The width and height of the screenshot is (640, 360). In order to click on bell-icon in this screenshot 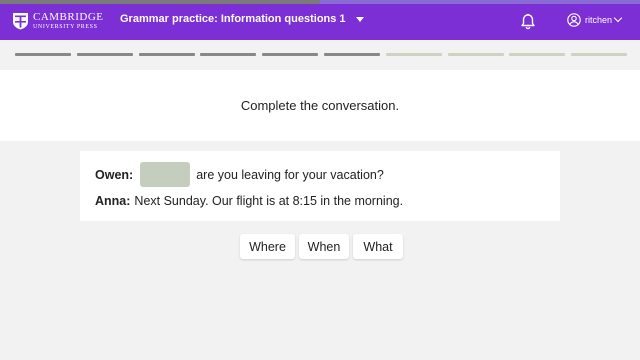, I will do `click(528, 21)`.